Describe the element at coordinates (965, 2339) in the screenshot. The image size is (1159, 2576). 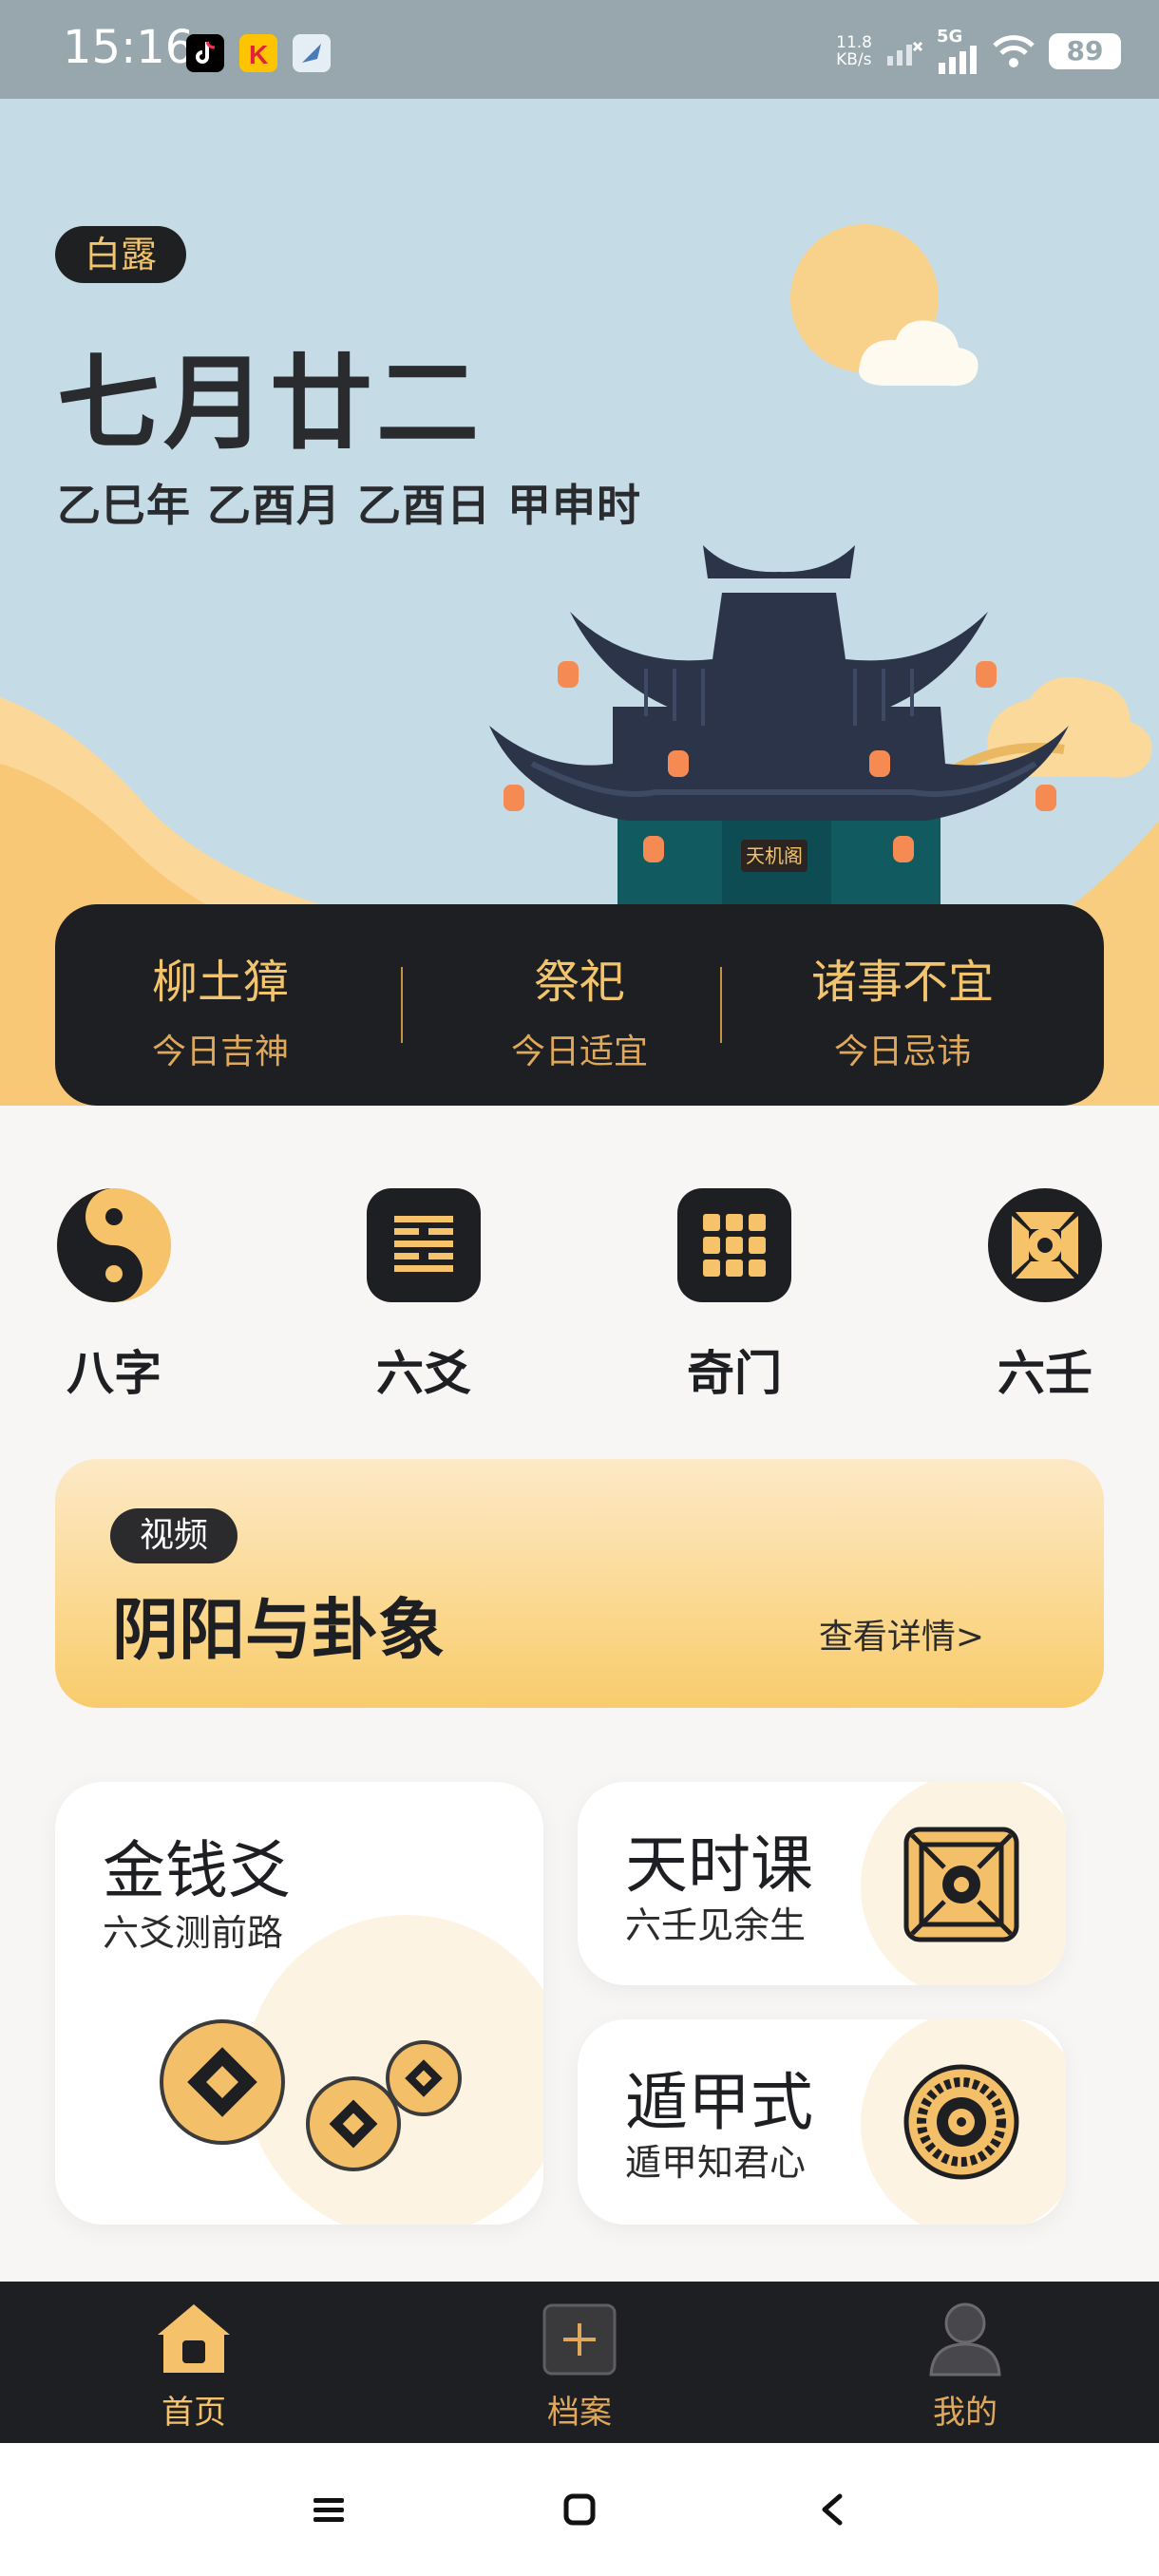
I see `user-icon` at that location.